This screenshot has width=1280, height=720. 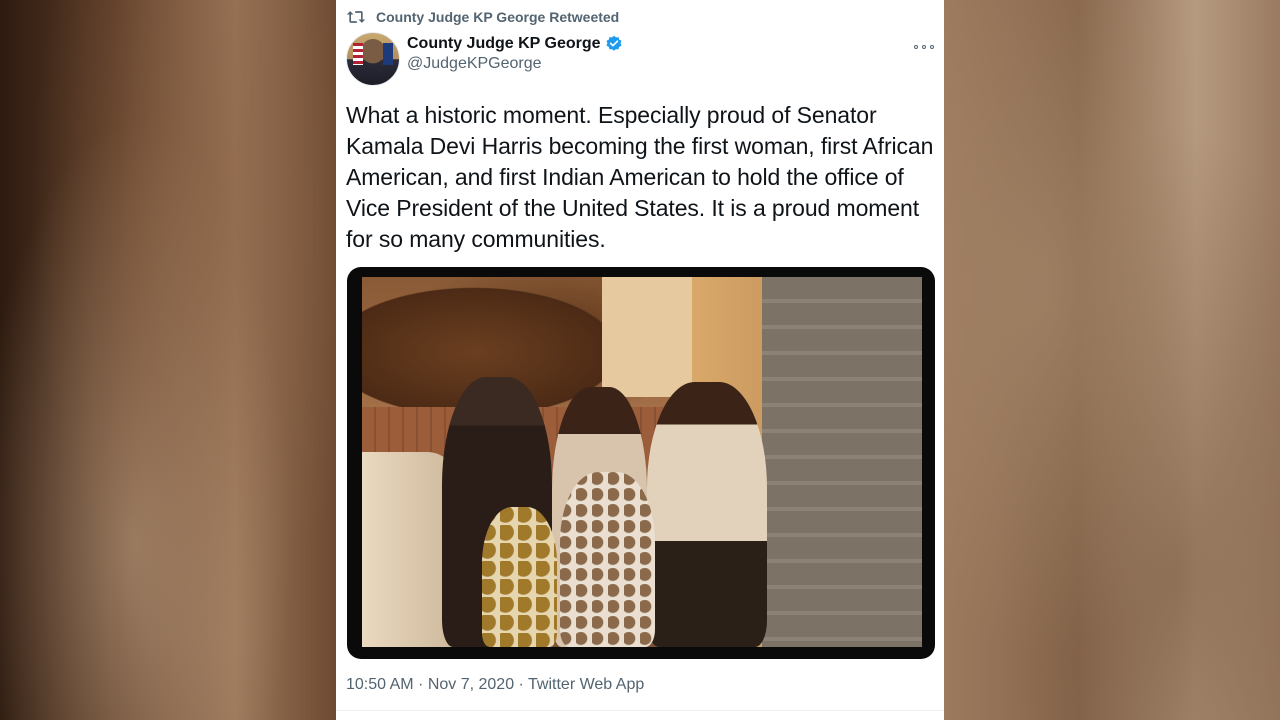 I want to click on tweet-header: County Judge KP George @JudgeKPGeorge, so click(x=640, y=59).